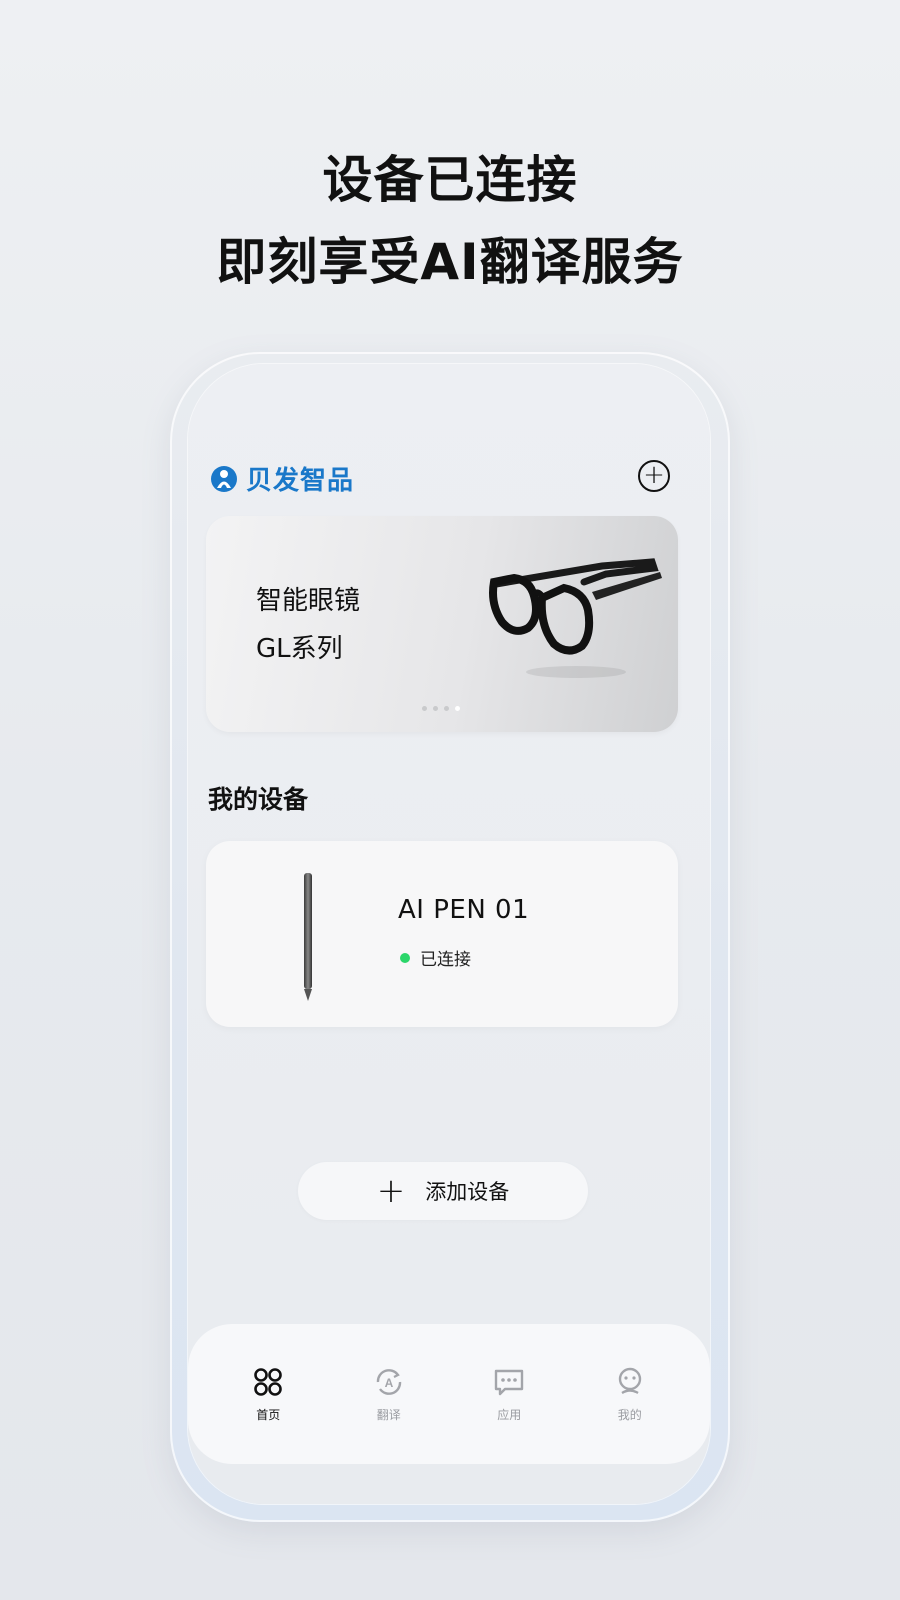  I want to click on device-status-text: 已连接, so click(445, 960).